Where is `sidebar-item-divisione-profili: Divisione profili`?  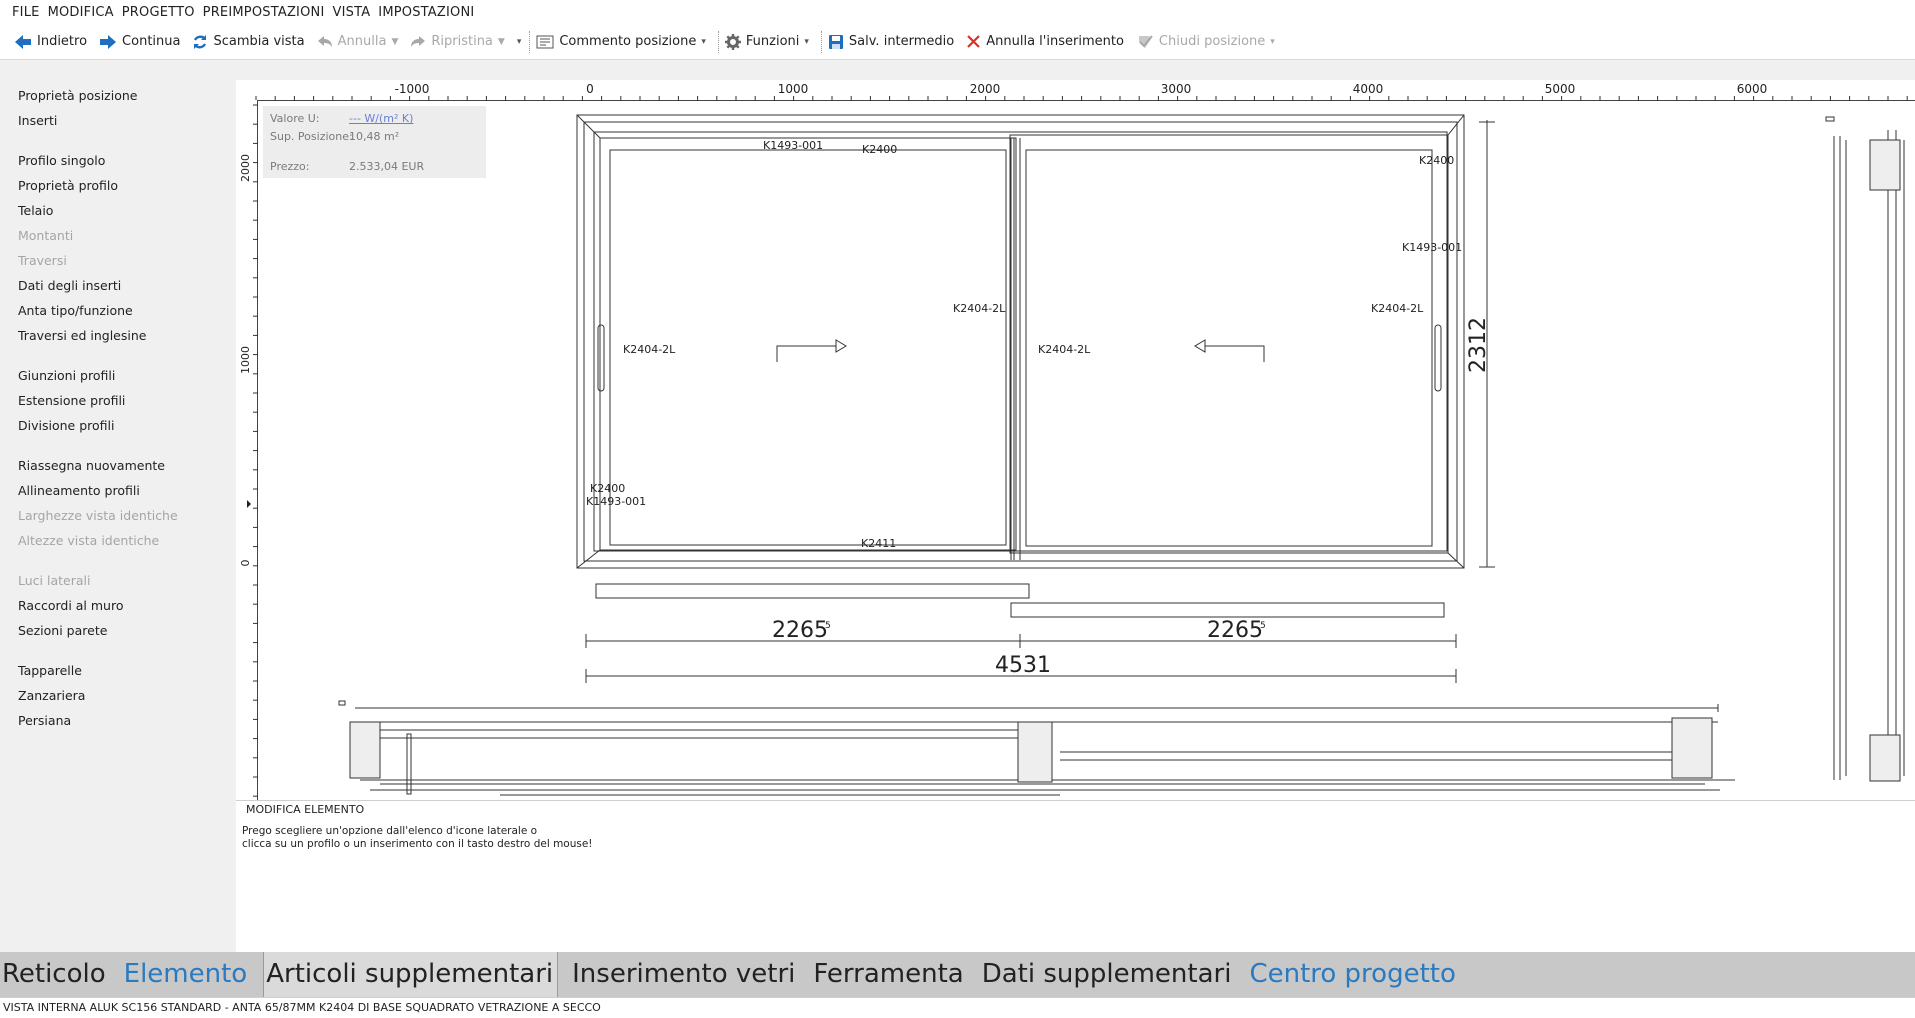 sidebar-item-divisione-profili: Divisione profili is located at coordinates (66, 425).